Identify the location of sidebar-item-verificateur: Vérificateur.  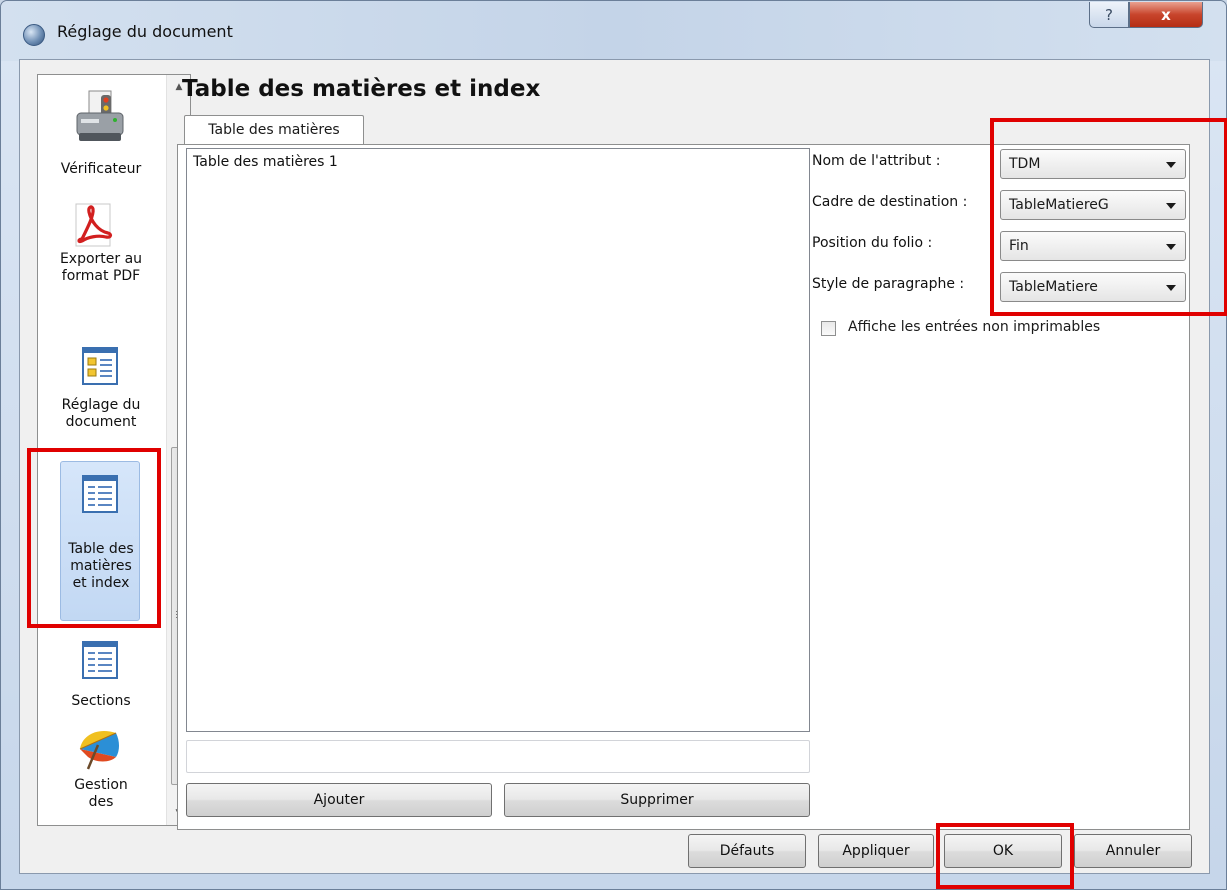
(101, 135).